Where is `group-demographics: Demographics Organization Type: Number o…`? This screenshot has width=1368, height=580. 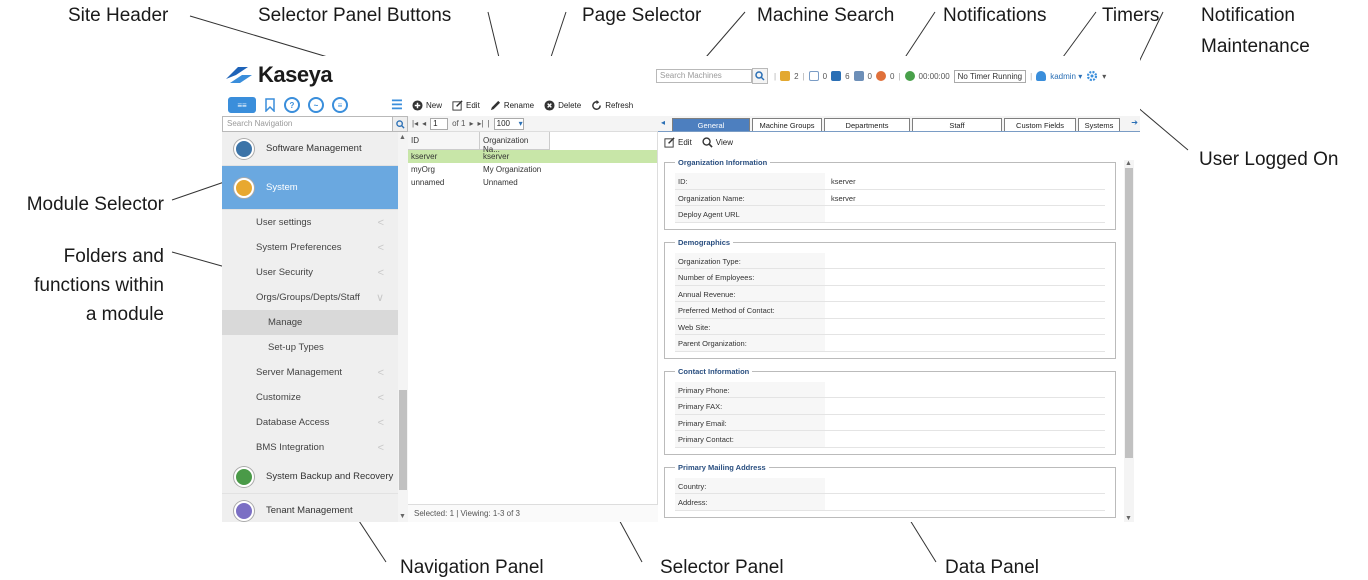
group-demographics: Demographics Organization Type: Number o… is located at coordinates (890, 298).